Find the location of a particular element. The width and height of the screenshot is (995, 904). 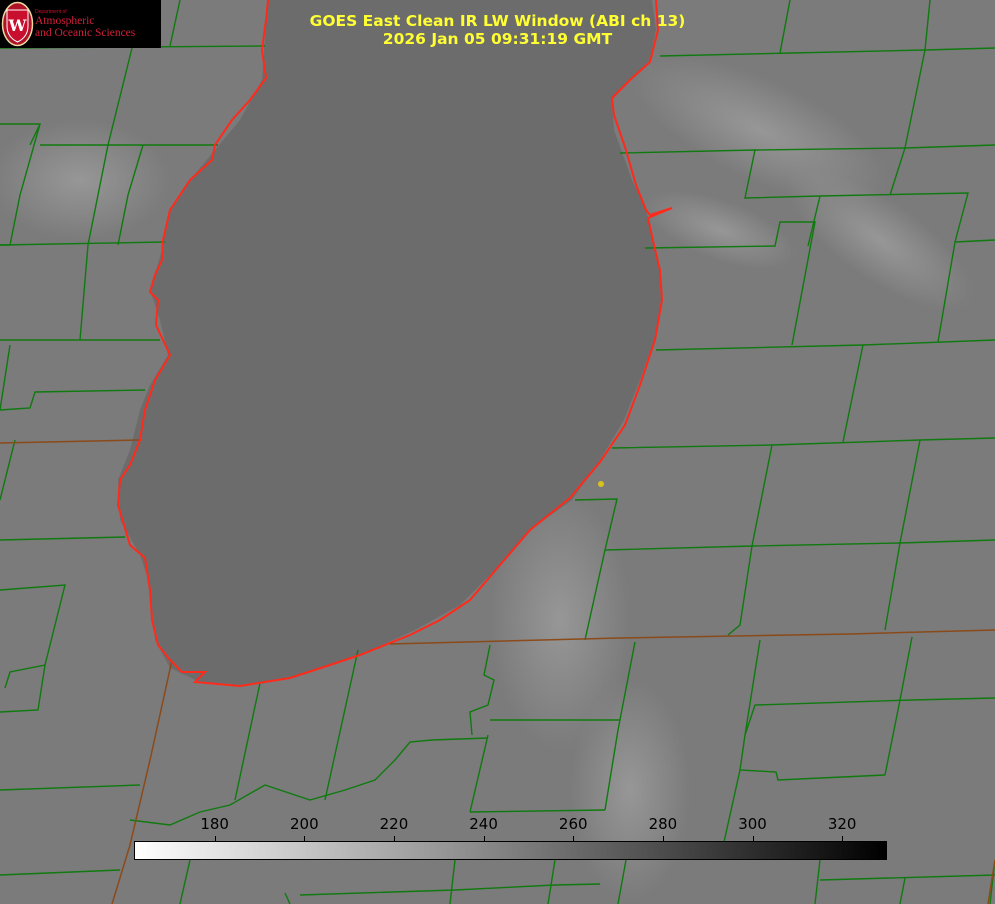

colorbar-tick-label: 320 is located at coordinates (842, 824).